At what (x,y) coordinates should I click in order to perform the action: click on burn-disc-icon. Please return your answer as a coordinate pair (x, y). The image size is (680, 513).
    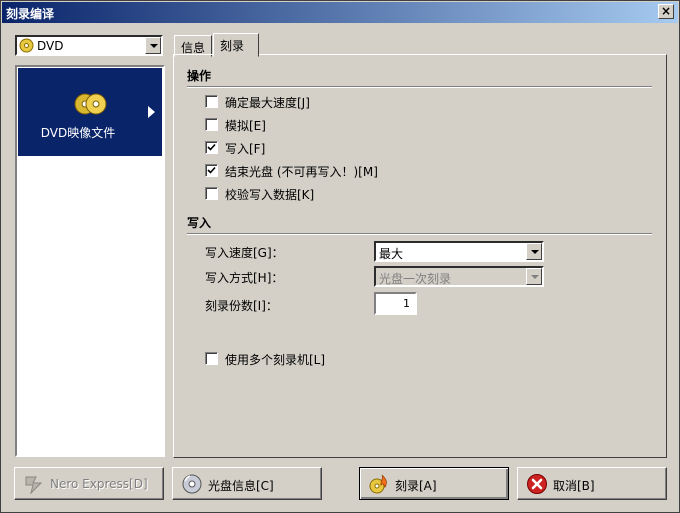
    Looking at the image, I should click on (379, 484).